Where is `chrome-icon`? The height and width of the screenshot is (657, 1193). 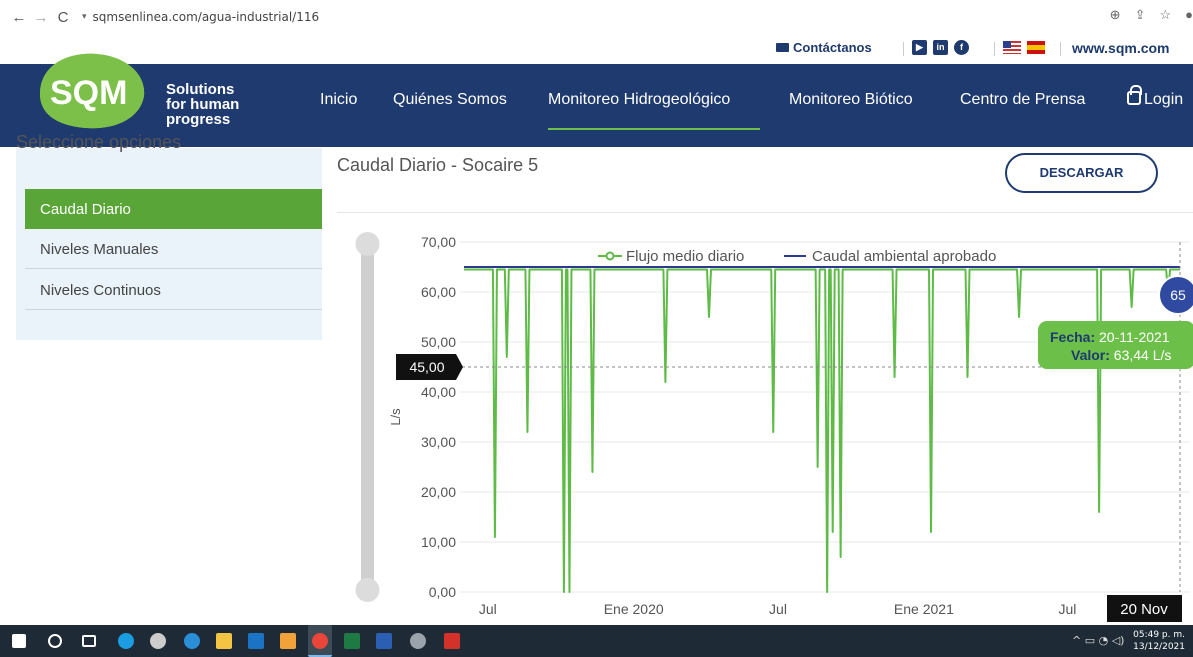
chrome-icon is located at coordinates (320, 641).